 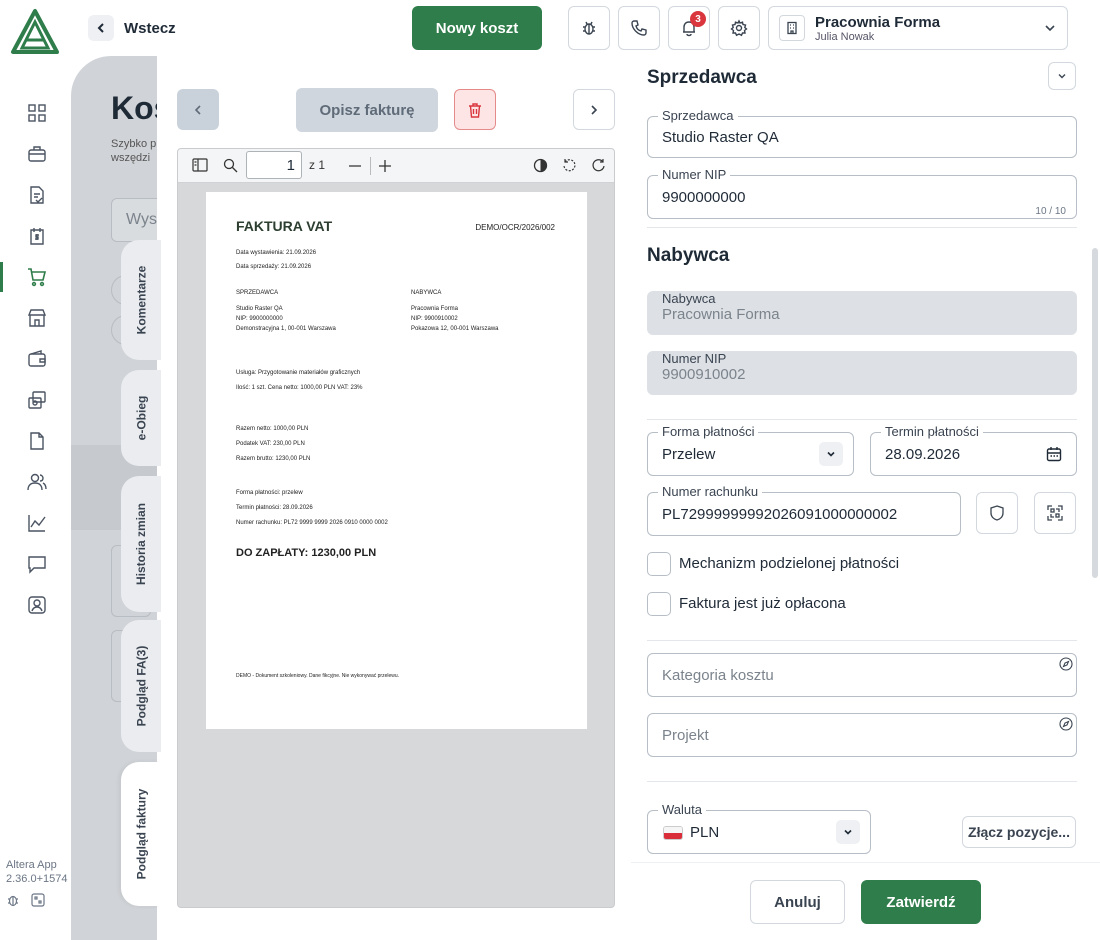 I want to click on cost-category-input: Kategoria kosztu, so click(x=862, y=675).